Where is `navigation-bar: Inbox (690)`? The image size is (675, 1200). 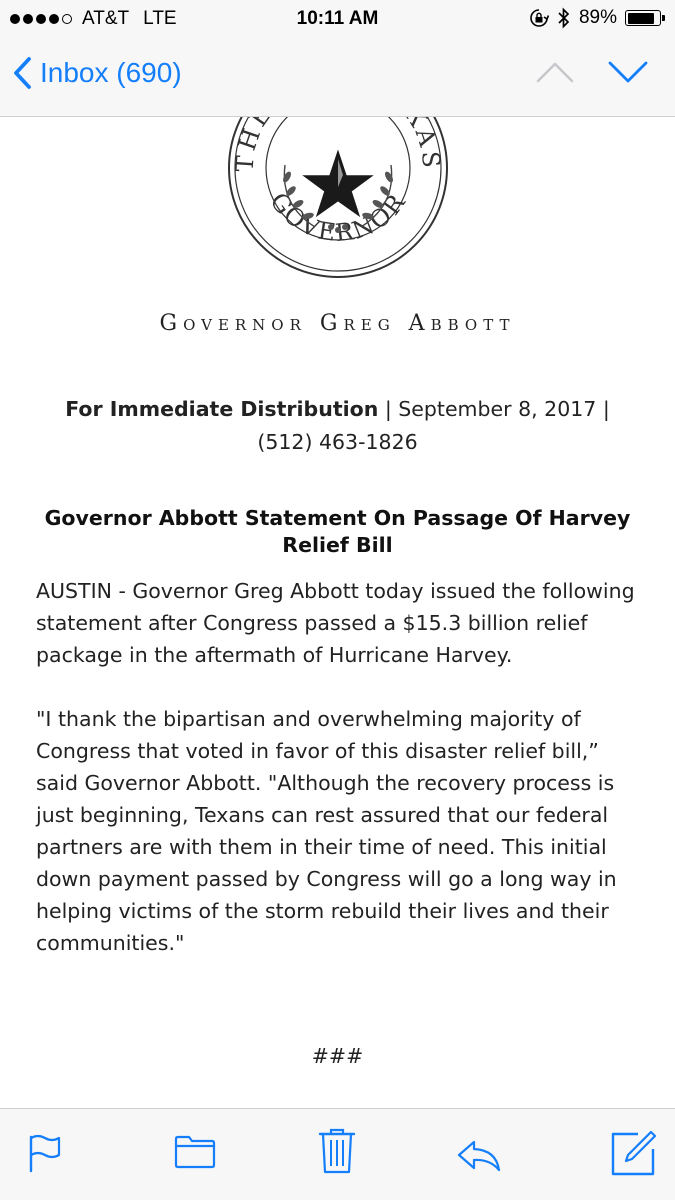 navigation-bar: Inbox (690) is located at coordinates (337, 77).